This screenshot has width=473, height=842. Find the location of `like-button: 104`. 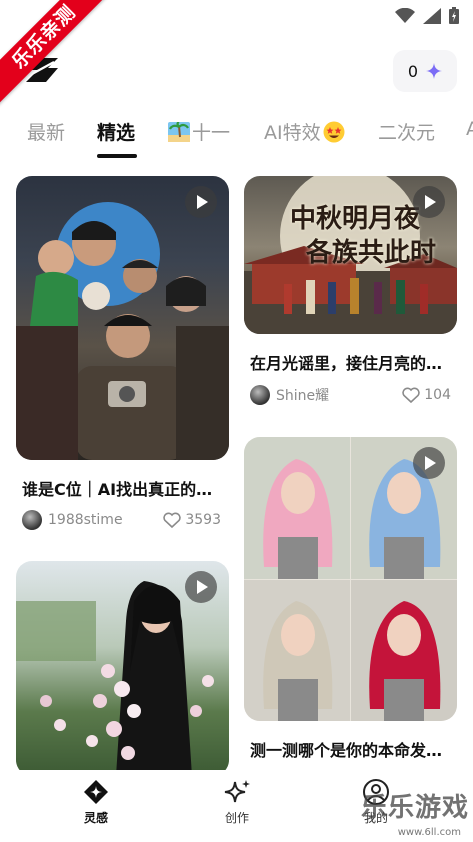

like-button: 104 is located at coordinates (426, 395).